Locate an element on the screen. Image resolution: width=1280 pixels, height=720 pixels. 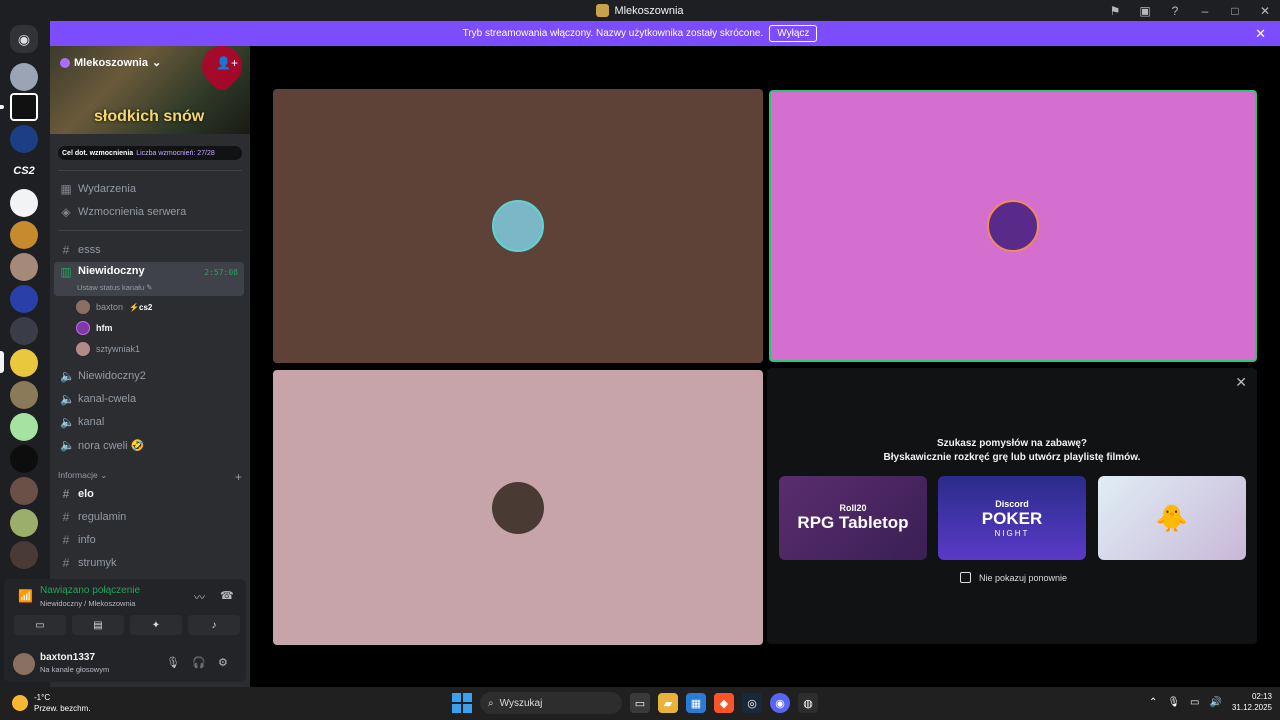
channel-nora-cweli: 🔈 nora cweli 🤣 is located at coordinates (149, 445).